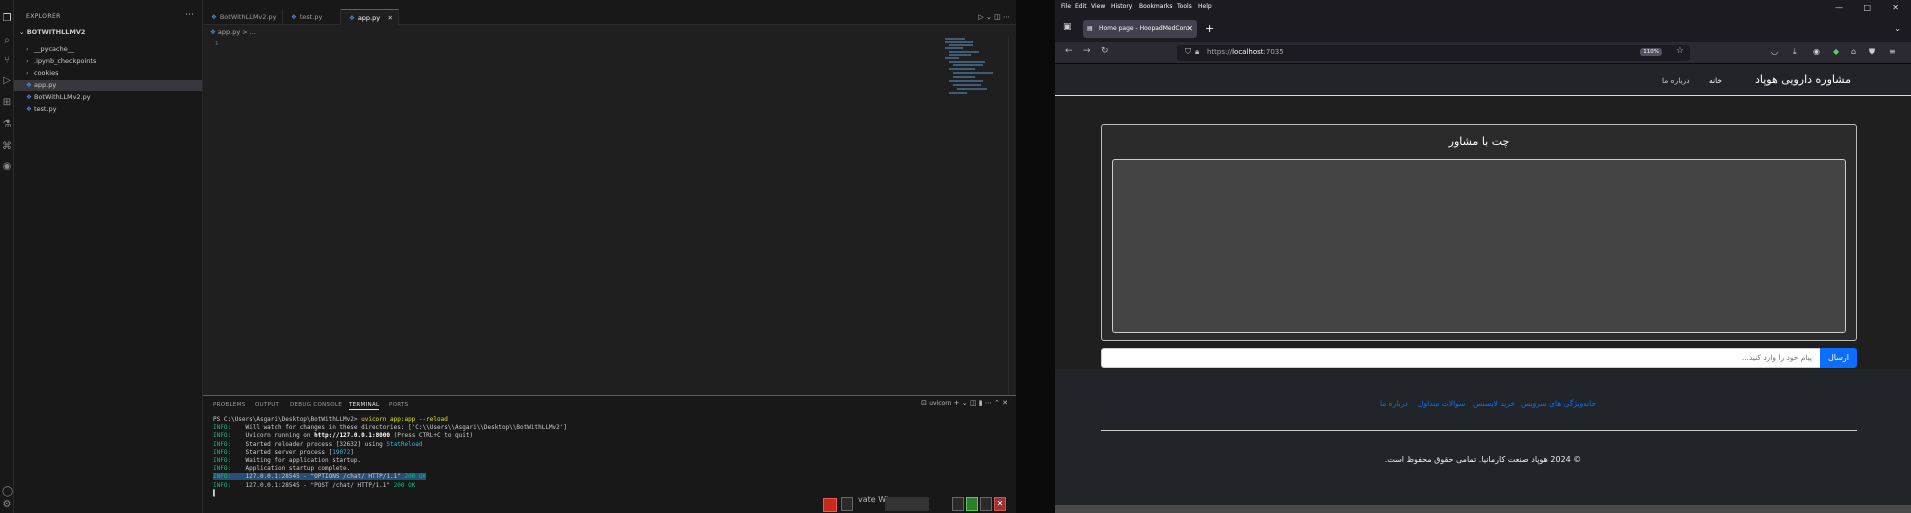  What do you see at coordinates (1066, 6) in the screenshot?
I see `menu-file: File` at bounding box center [1066, 6].